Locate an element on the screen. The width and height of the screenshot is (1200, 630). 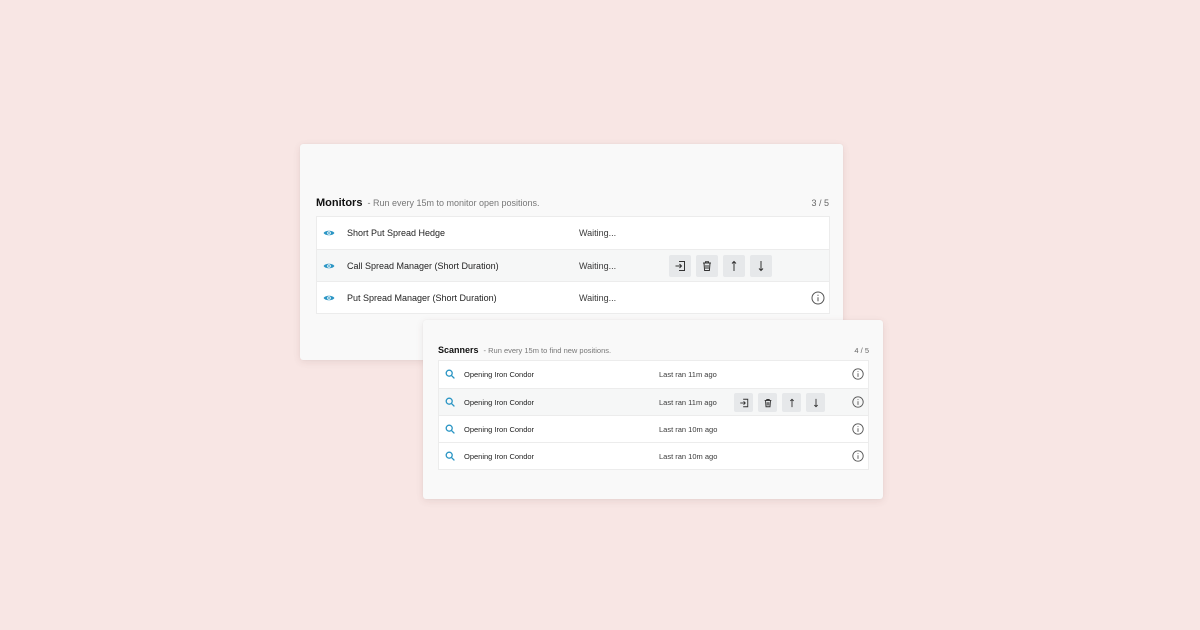
scanners-title: Scanners is located at coordinates (458, 350).